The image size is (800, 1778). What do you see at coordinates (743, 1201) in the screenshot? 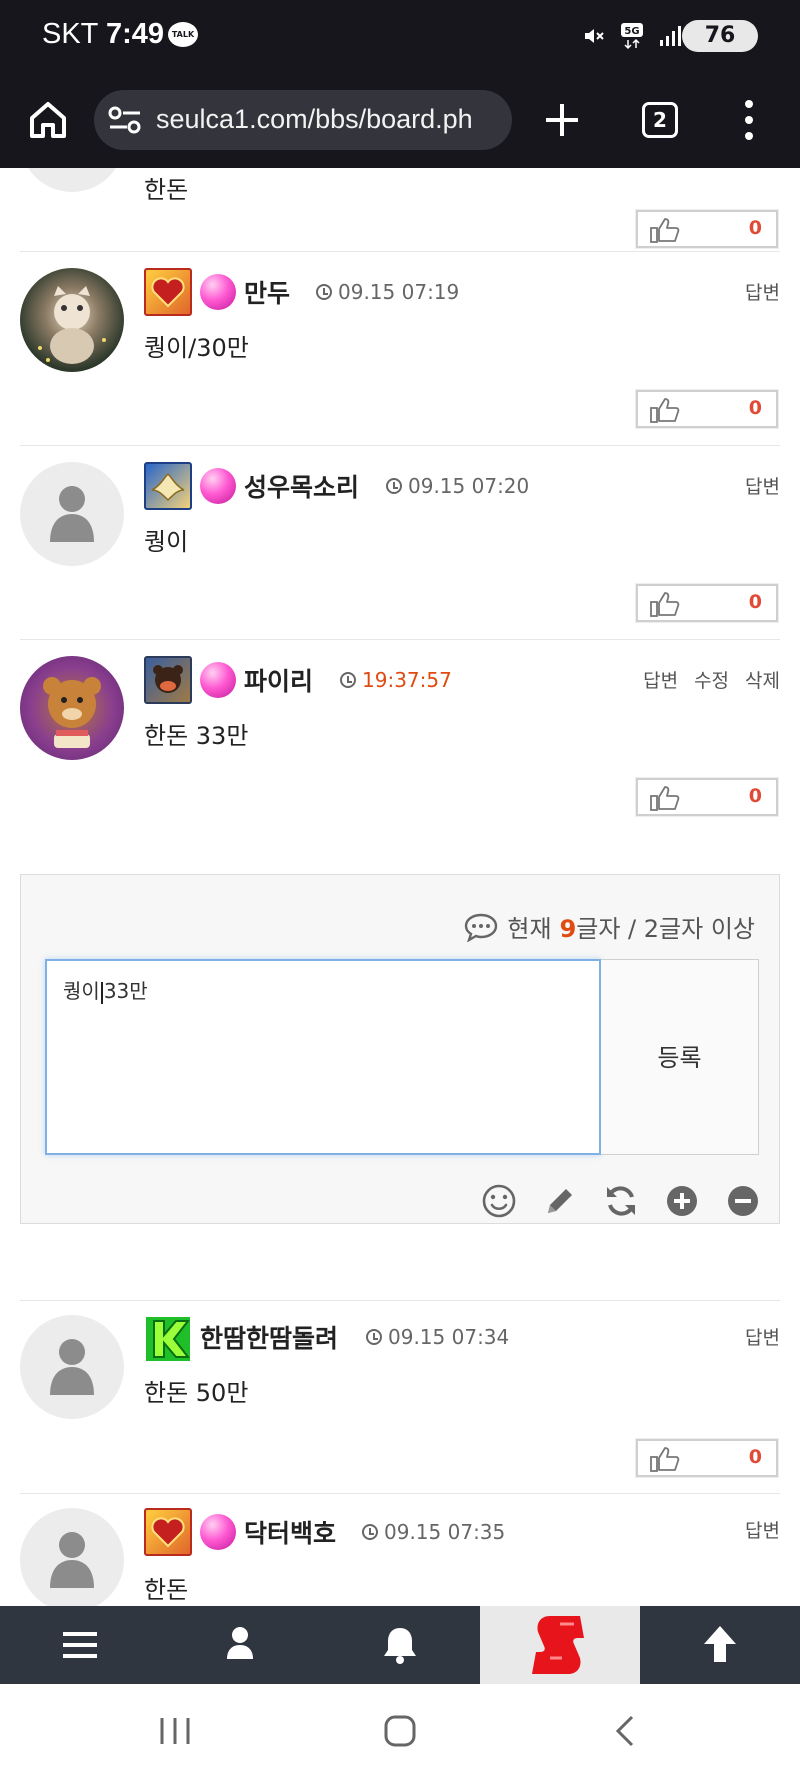
I see `shrink-minus-icon` at bounding box center [743, 1201].